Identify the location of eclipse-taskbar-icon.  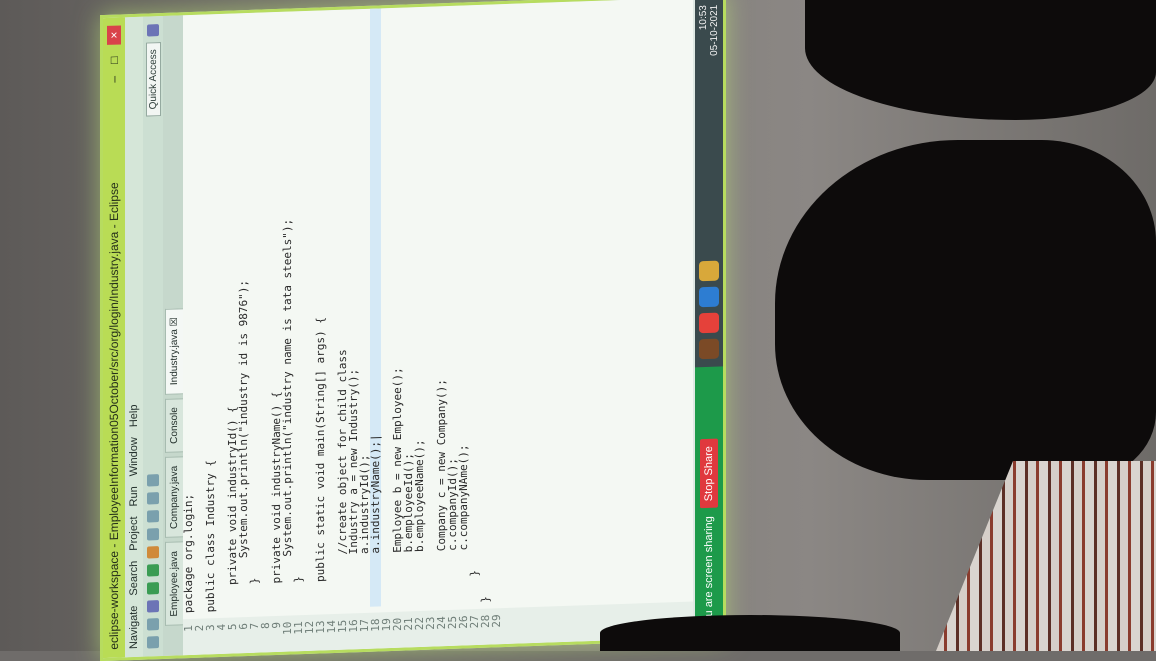
(709, 349).